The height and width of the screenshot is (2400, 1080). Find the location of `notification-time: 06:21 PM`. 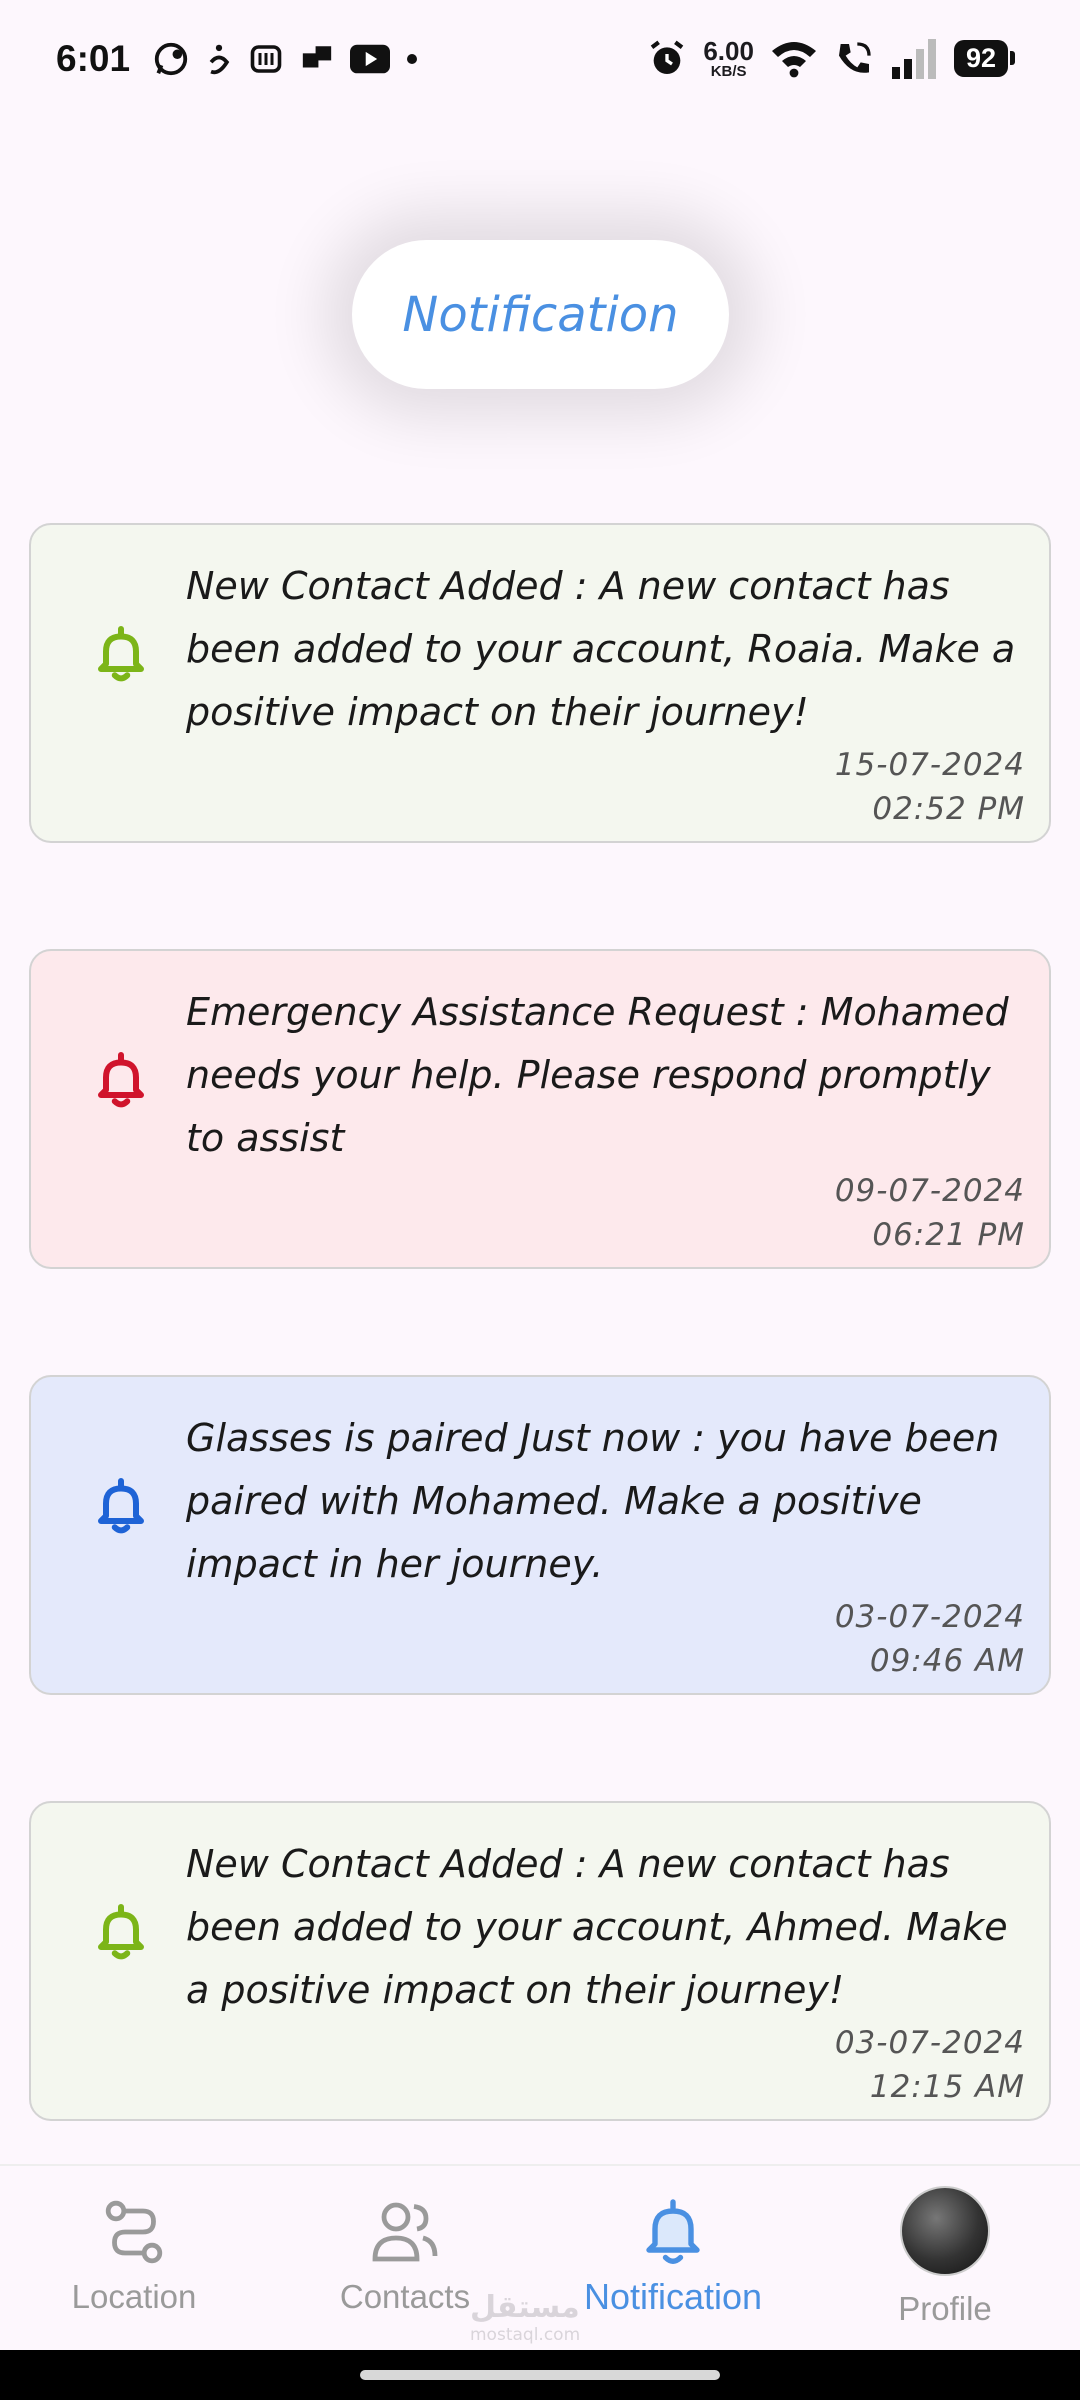

notification-time: 06:21 PM is located at coordinates (948, 1235).